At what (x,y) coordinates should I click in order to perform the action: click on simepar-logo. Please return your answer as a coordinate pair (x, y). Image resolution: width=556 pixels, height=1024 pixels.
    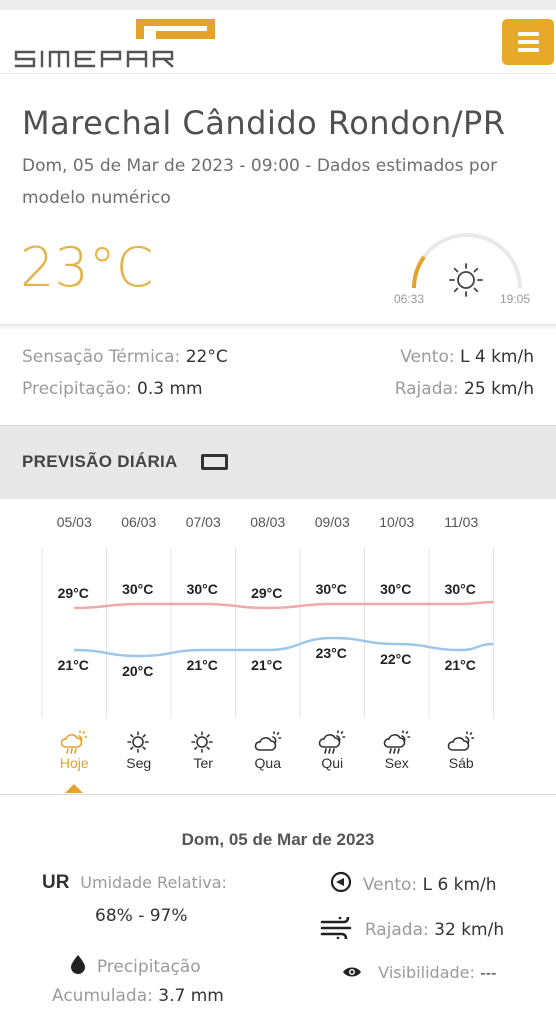
    Looking at the image, I should click on (117, 43).